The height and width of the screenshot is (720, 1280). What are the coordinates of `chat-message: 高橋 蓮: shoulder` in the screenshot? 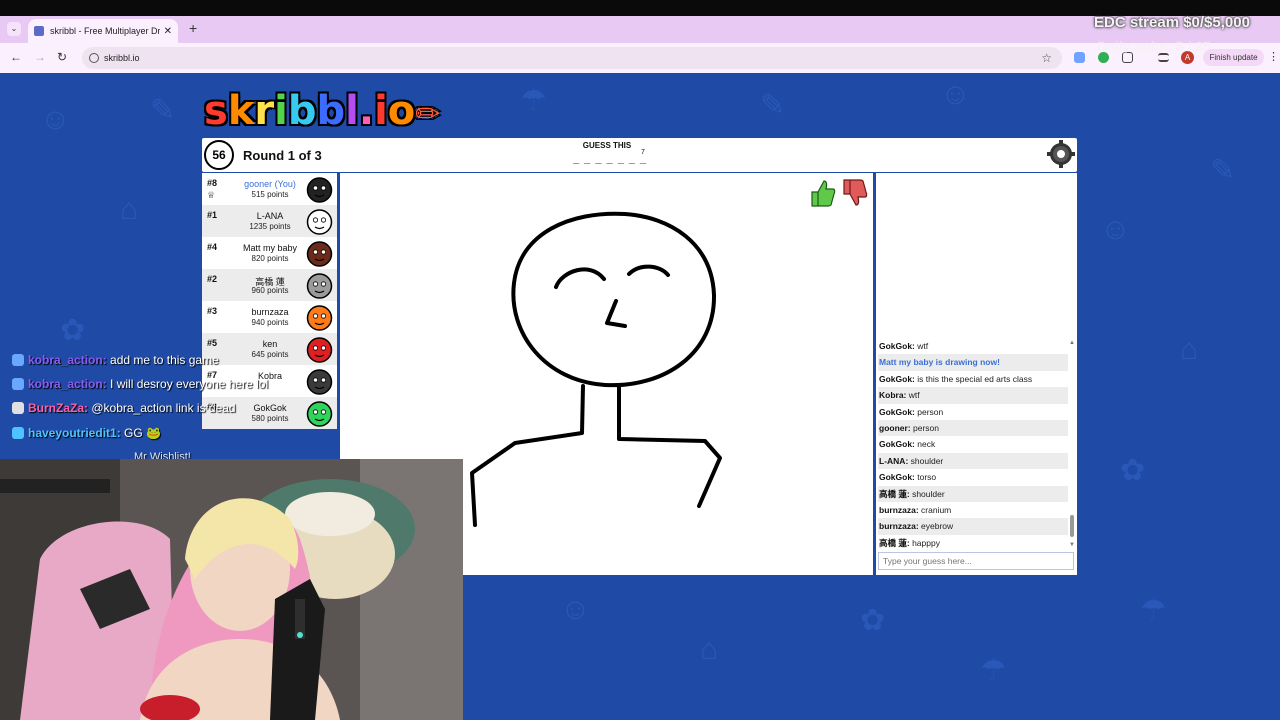 It's located at (973, 493).